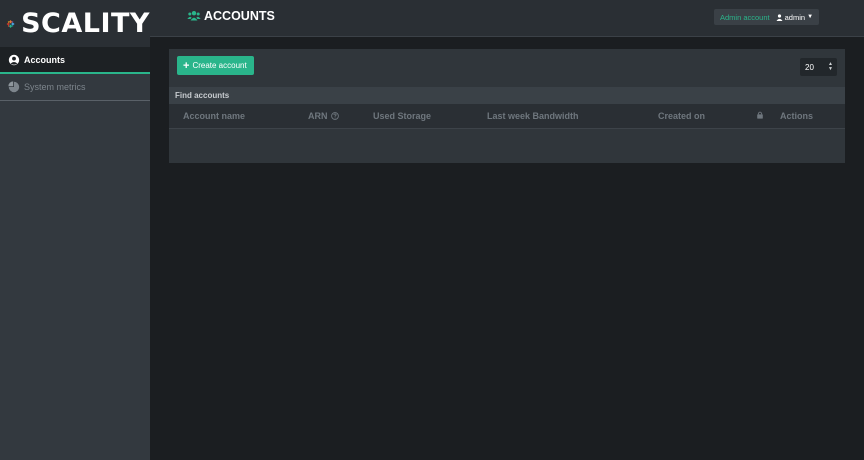 Image resolution: width=864 pixels, height=460 pixels. I want to click on user-circle-icon, so click(14, 60).